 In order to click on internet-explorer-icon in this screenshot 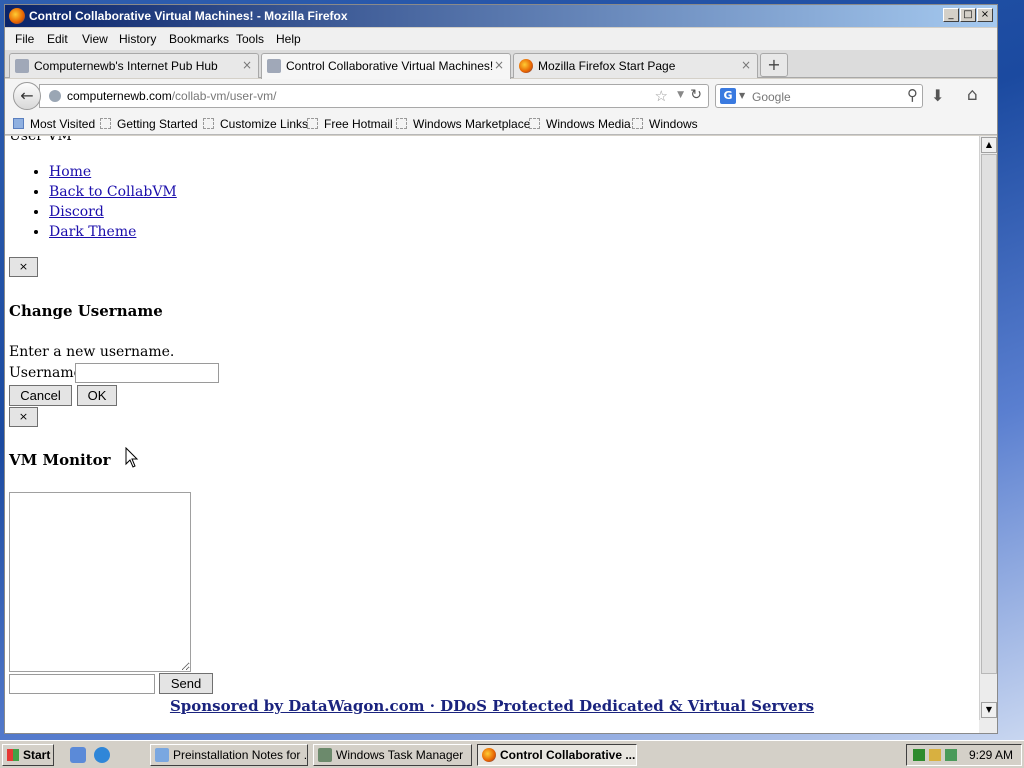, I will do `click(102, 755)`.